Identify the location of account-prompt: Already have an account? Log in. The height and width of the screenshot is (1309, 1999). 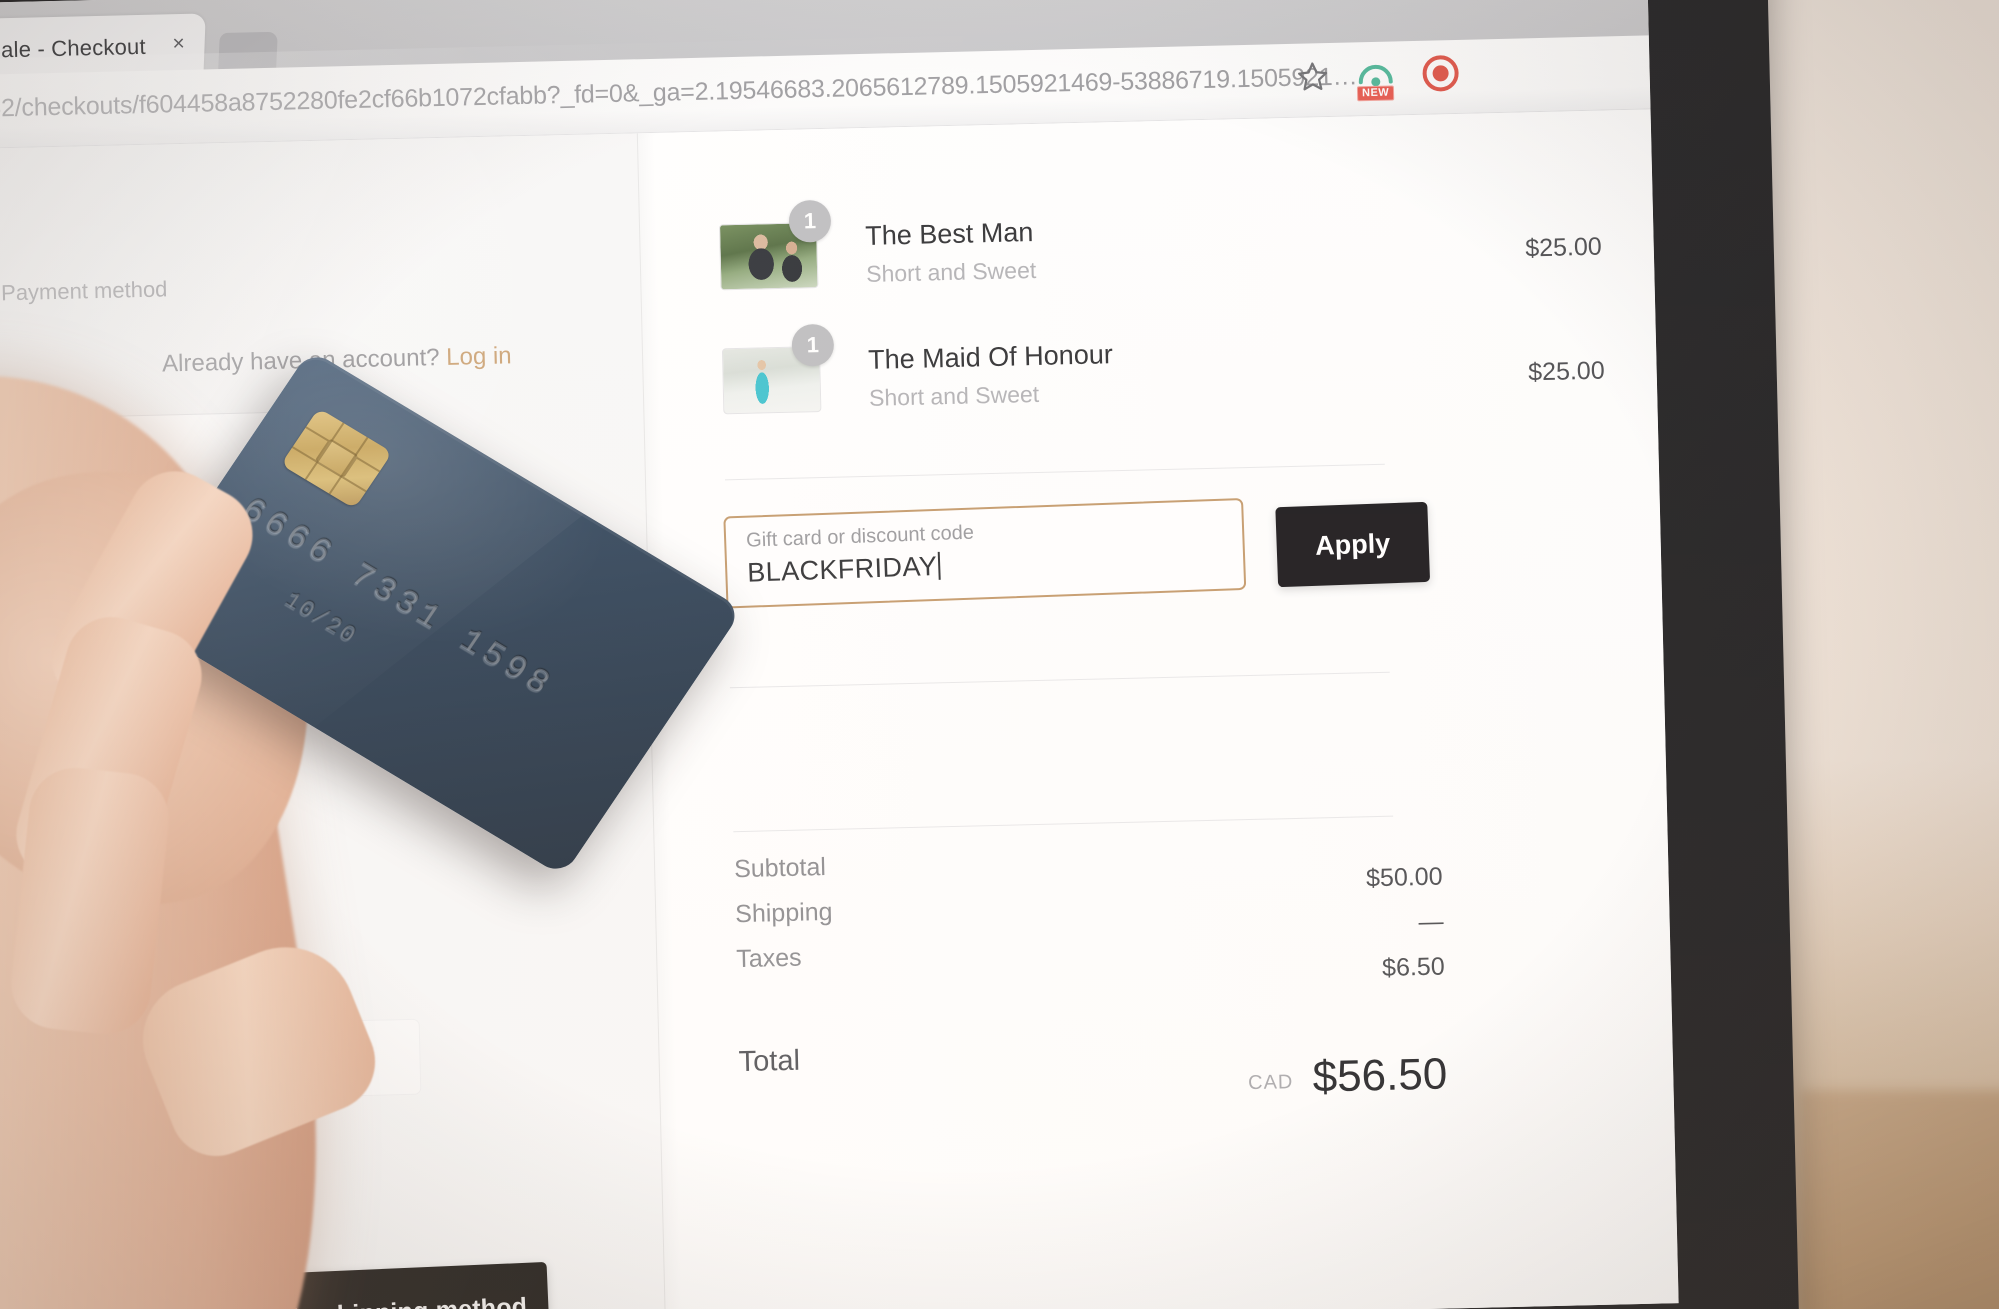
(337, 360).